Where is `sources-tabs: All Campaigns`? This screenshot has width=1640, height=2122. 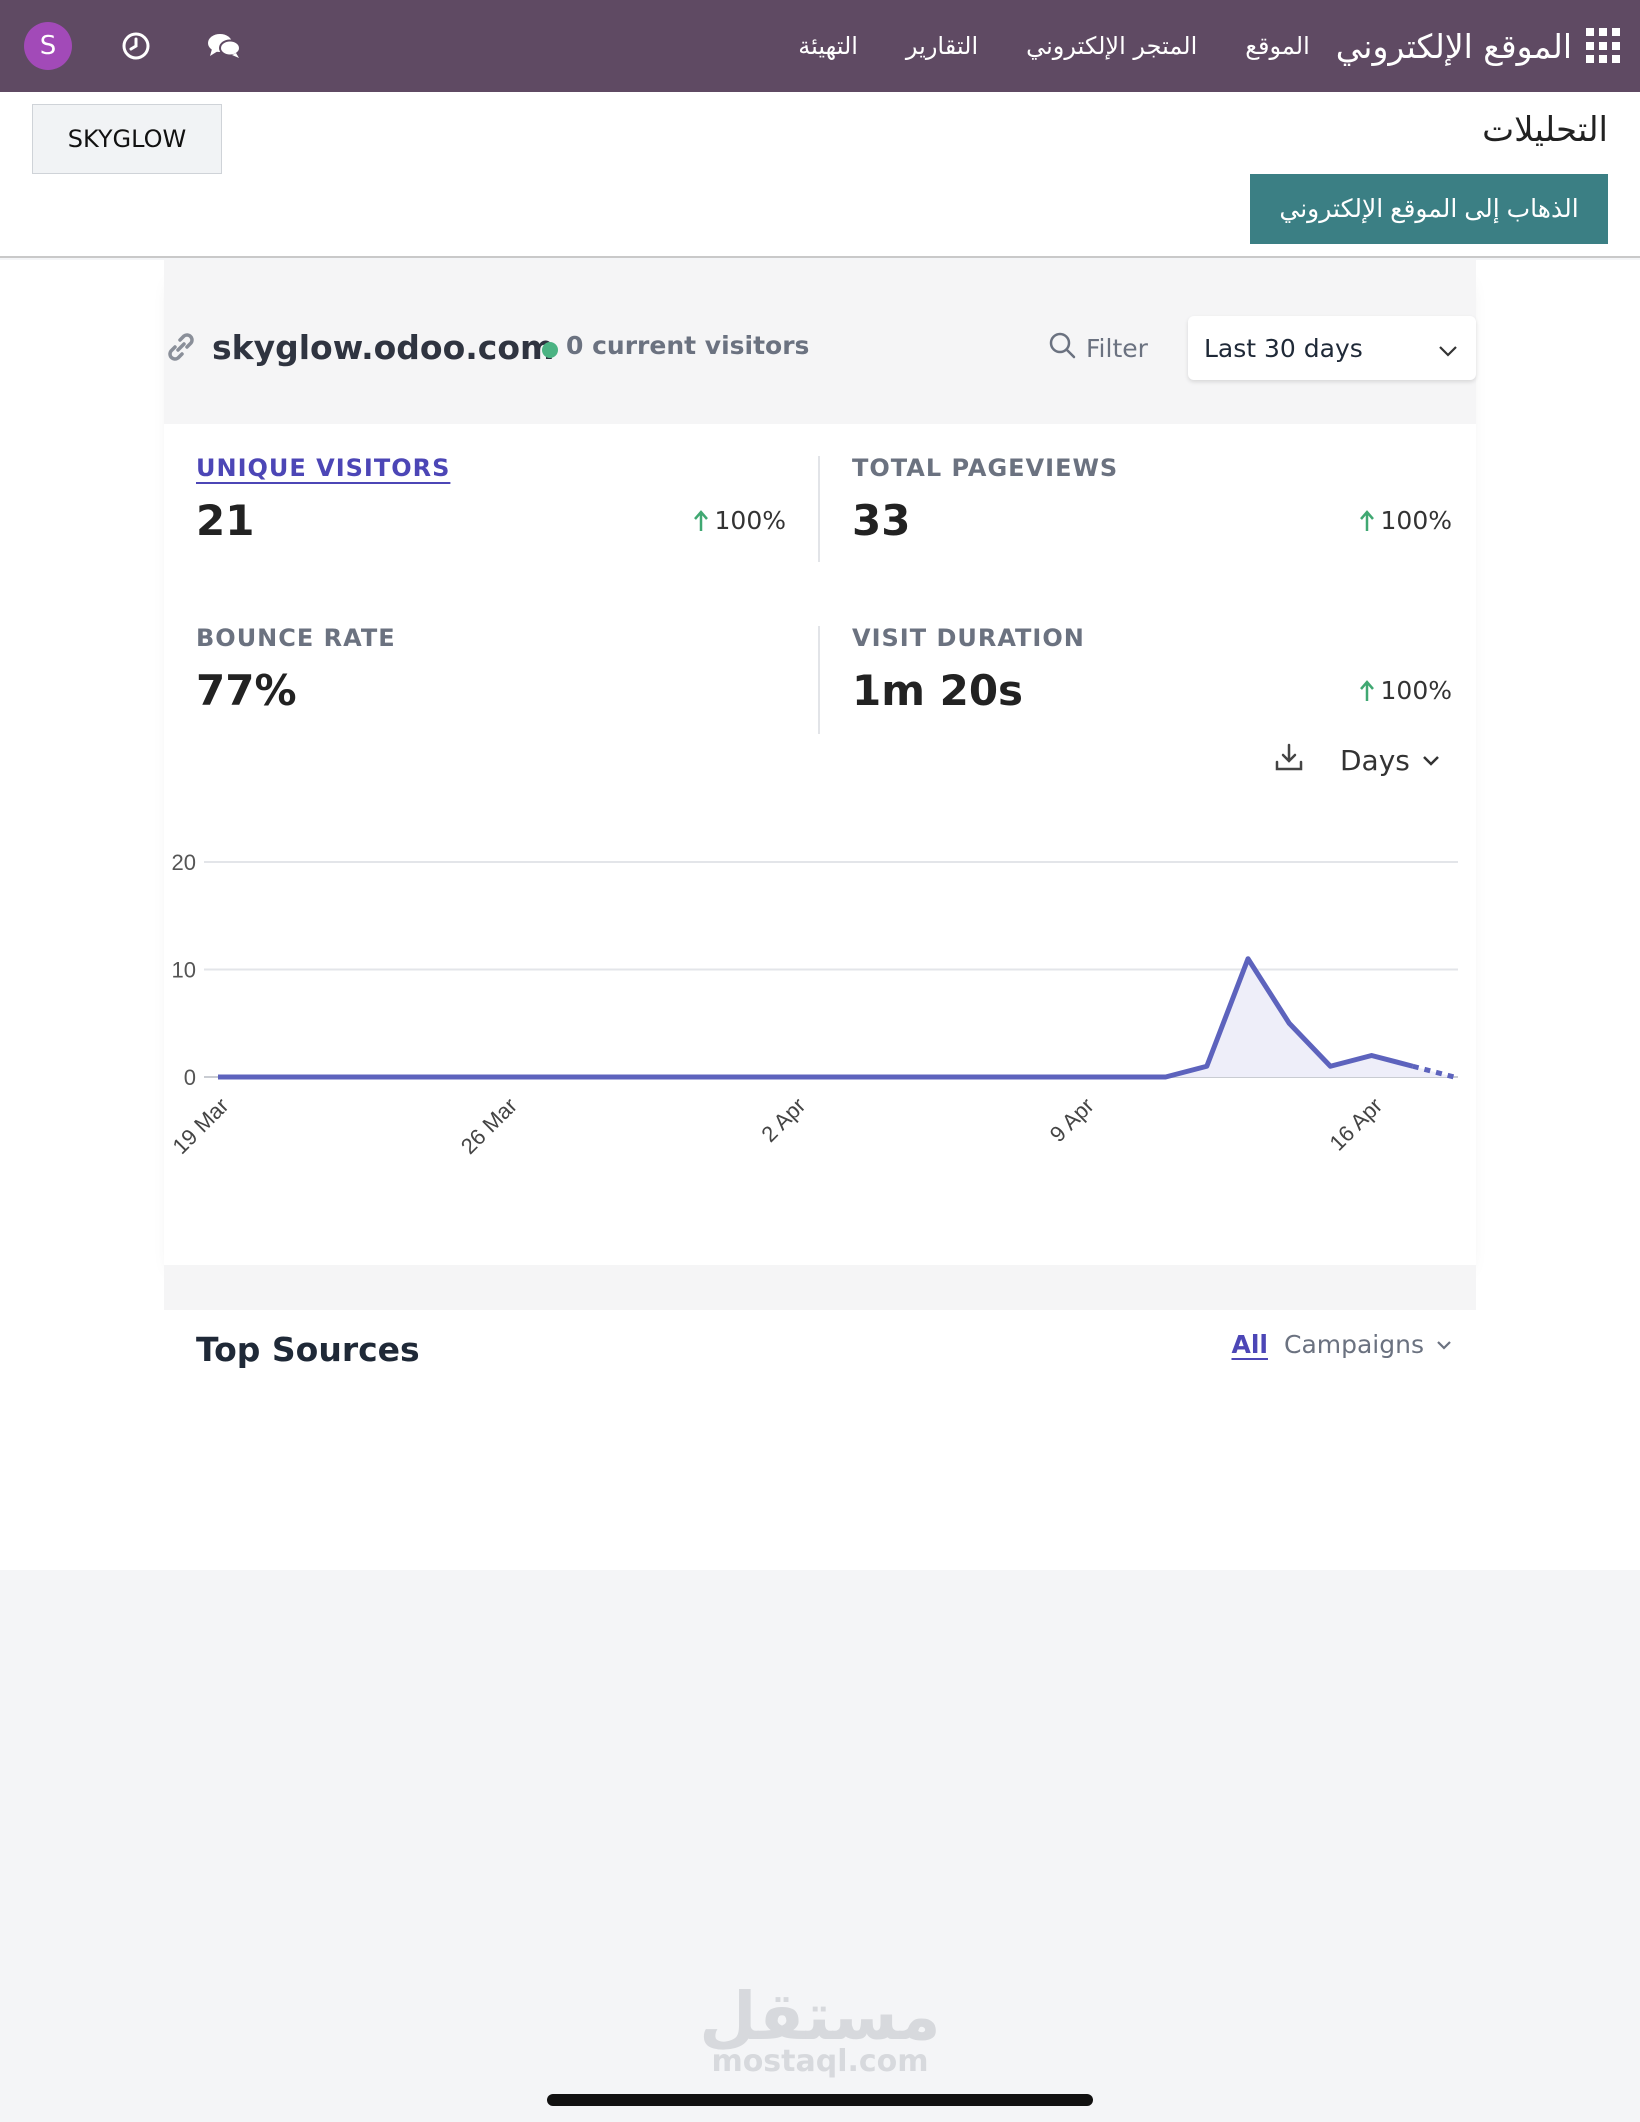
sources-tabs: All Campaigns is located at coordinates (1341, 1344).